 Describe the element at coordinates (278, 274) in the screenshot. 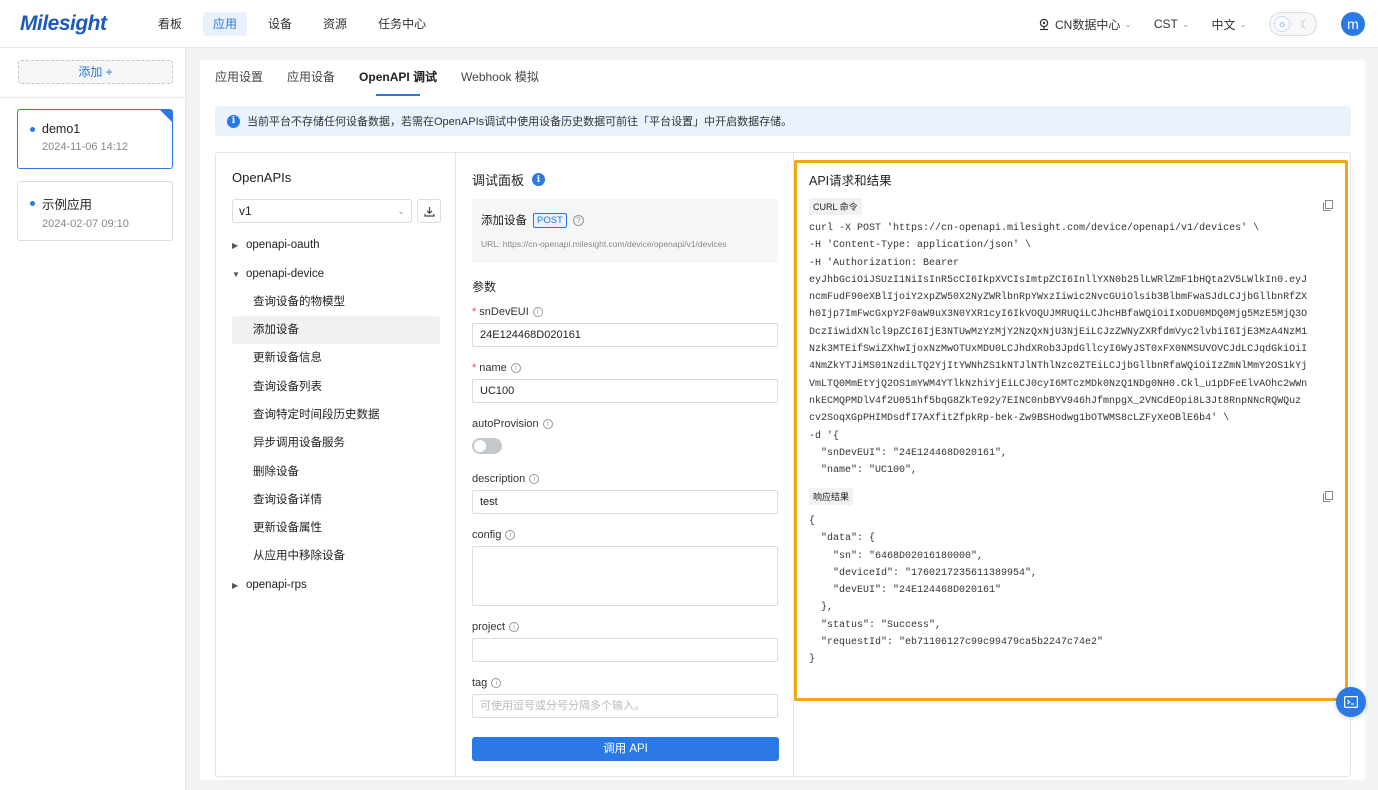

I see `tree-group-device: ▼ openapi-device` at that location.